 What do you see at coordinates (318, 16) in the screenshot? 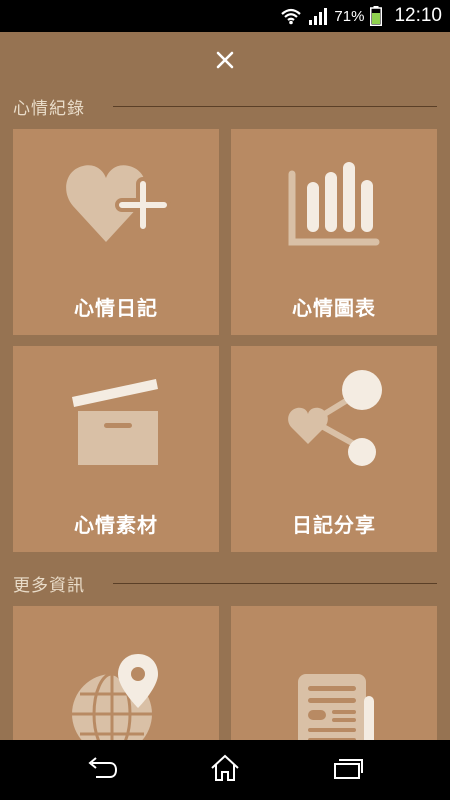
I see `signal-icon` at bounding box center [318, 16].